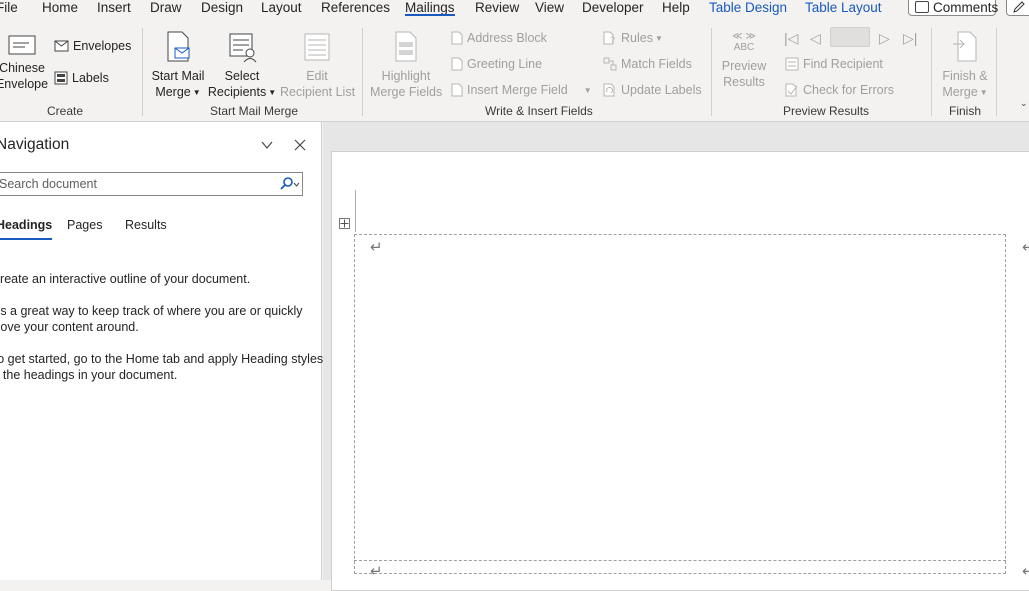 This screenshot has width=1029, height=591. What do you see at coordinates (791, 38) in the screenshot?
I see `first-record-icon: |◁` at bounding box center [791, 38].